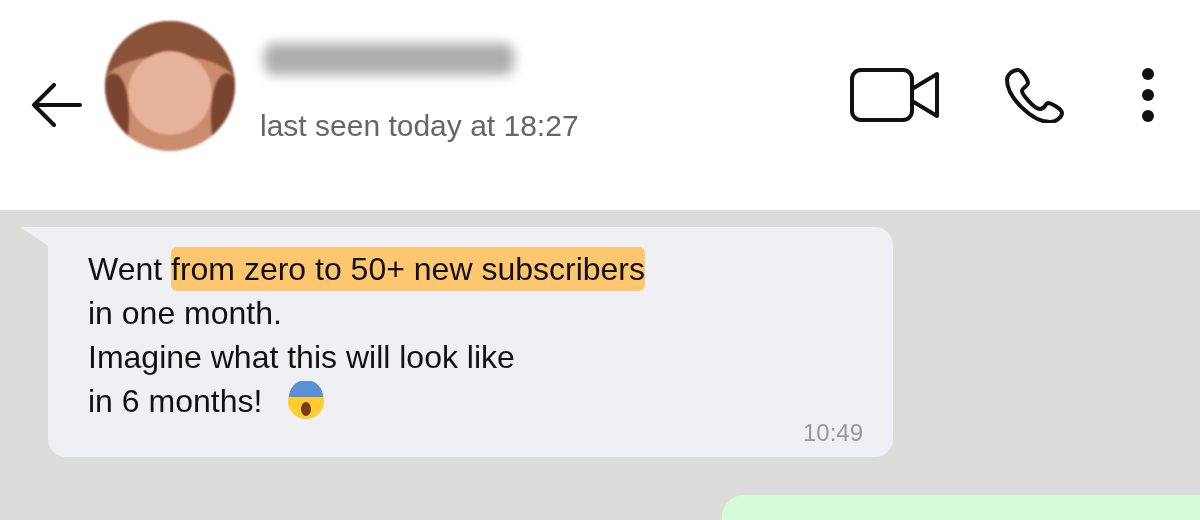 The image size is (1200, 520). Describe the element at coordinates (1148, 95) in the screenshot. I see `menu-icon` at that location.